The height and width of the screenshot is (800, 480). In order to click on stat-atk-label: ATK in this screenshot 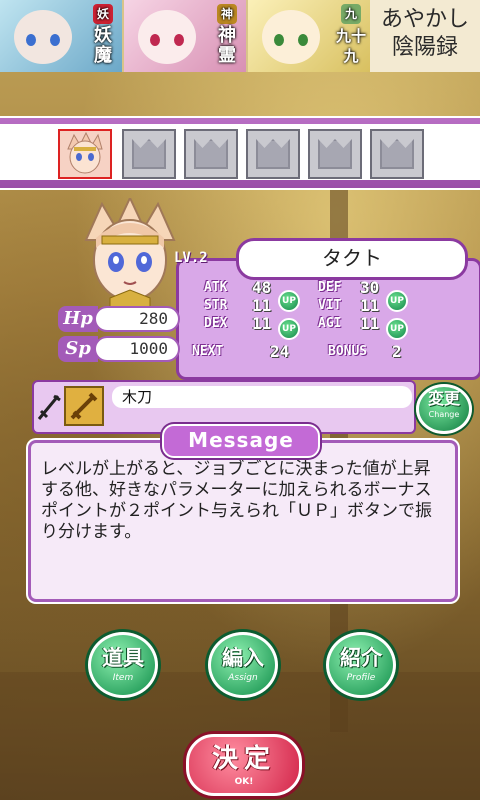, I will do `click(216, 287)`.